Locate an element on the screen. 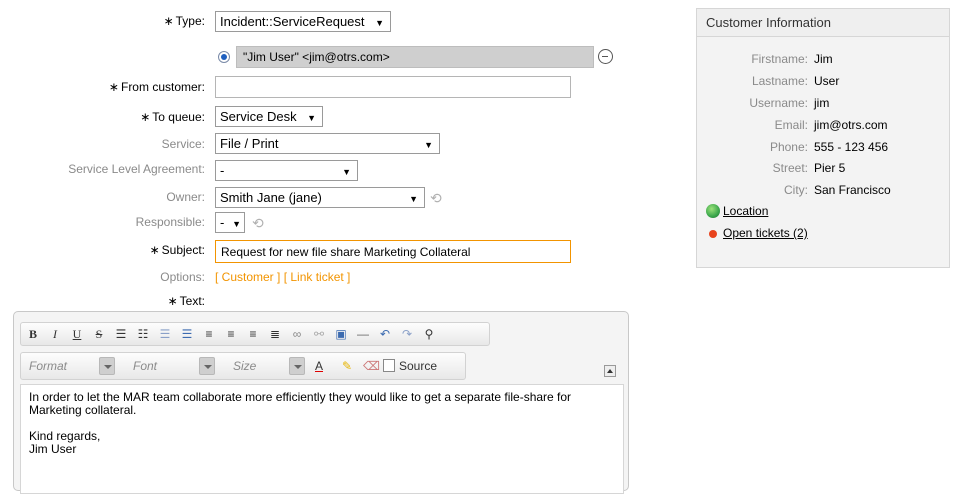 This screenshot has height=494, width=956. align-center-icon: ≡ is located at coordinates (231, 334).